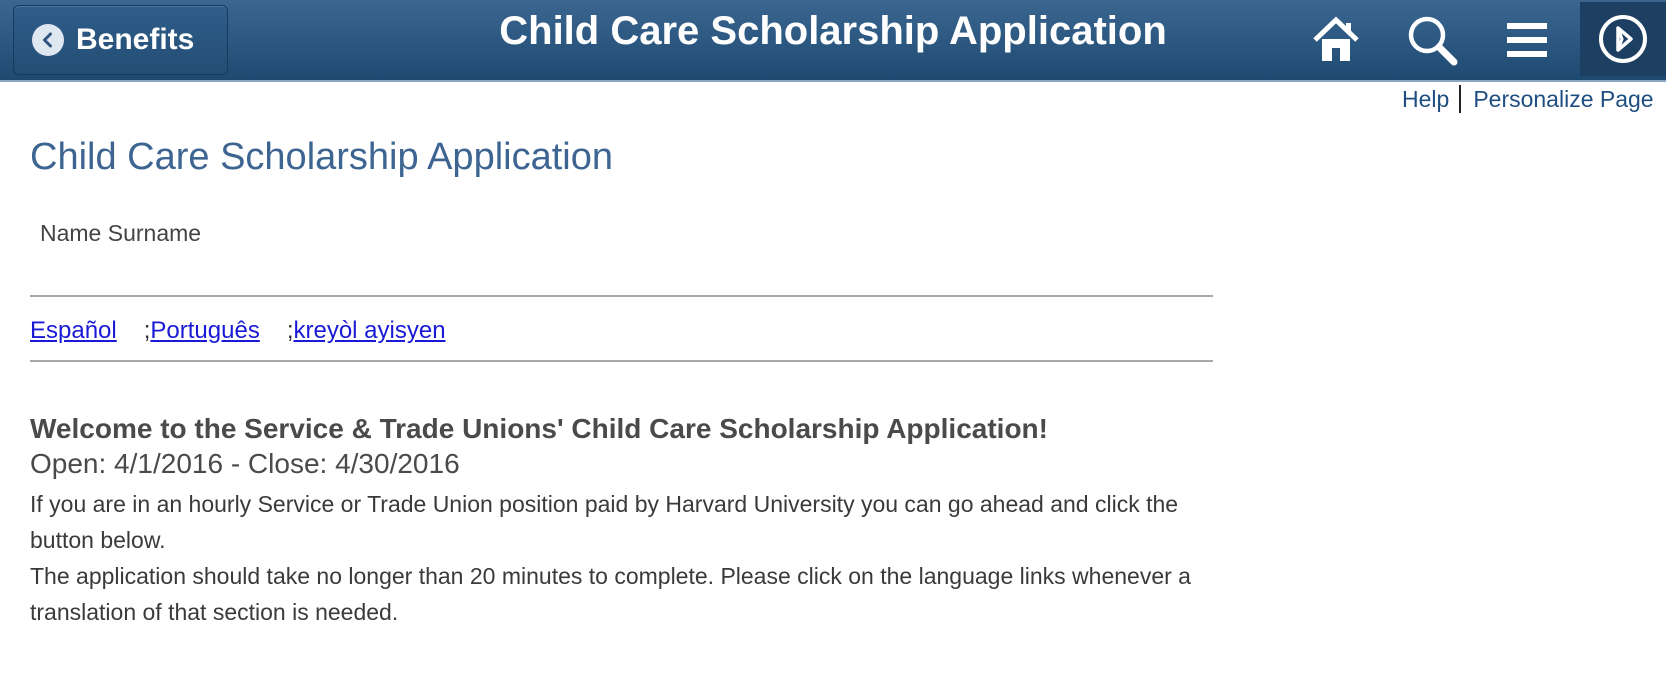  I want to click on page-title: Child Care Scholarship Application, so click(321, 157).